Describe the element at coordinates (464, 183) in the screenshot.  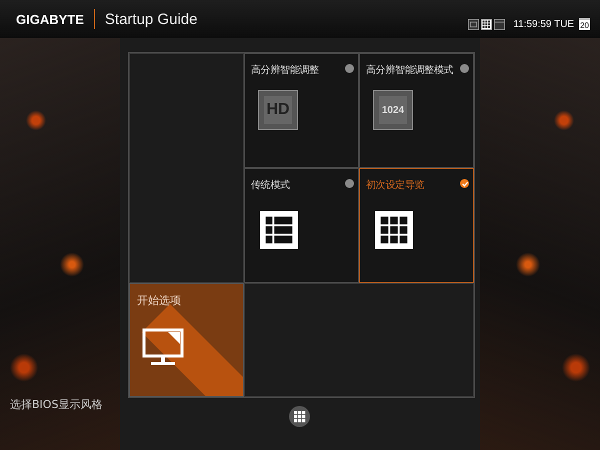
I see `check-icon` at that location.